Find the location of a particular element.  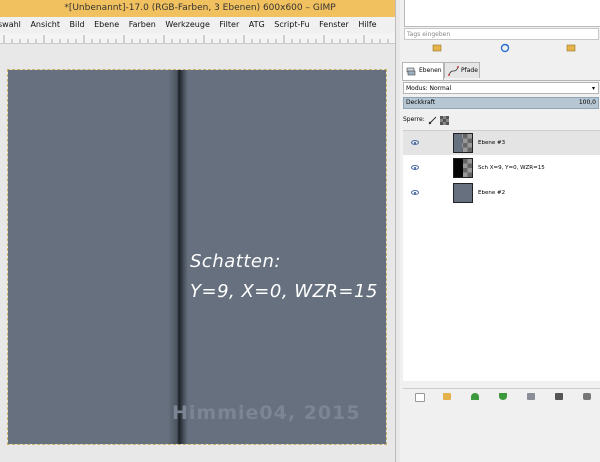

lower-layer-icon is located at coordinates (503, 396).